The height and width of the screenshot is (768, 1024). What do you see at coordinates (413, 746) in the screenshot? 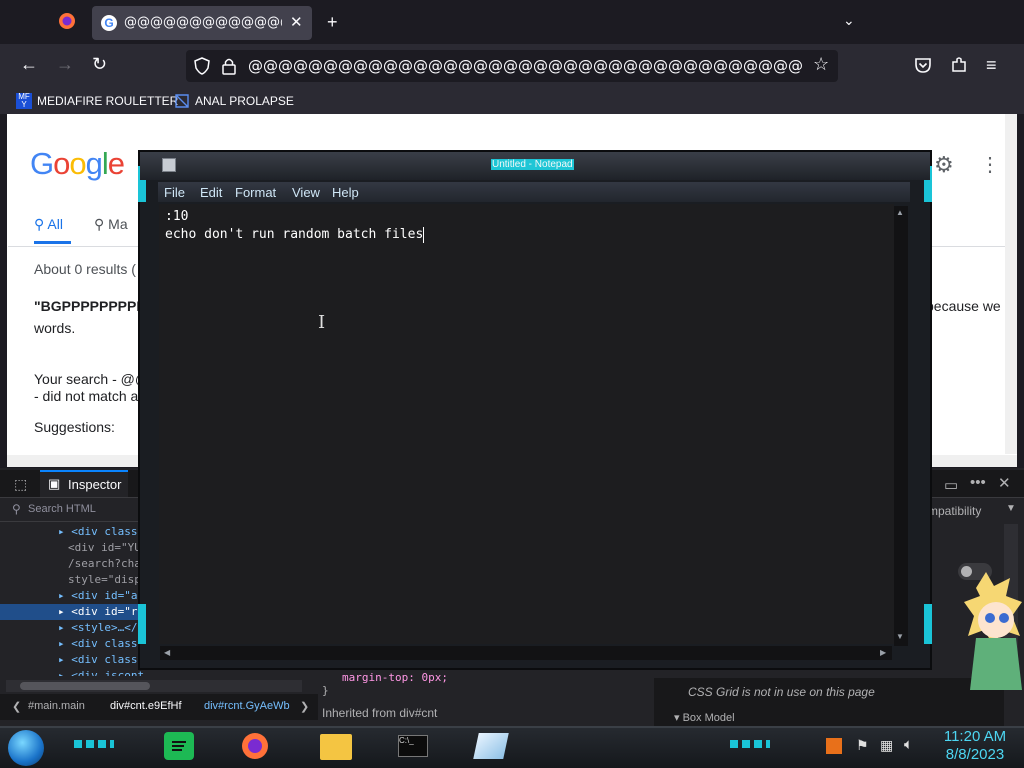
I see `command-prompt-icon: C:\_` at bounding box center [413, 746].